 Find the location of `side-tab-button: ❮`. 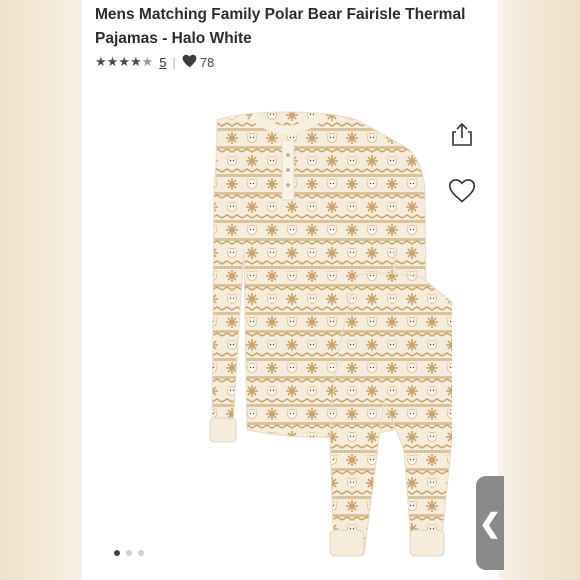

side-tab-button: ❮ is located at coordinates (490, 523).